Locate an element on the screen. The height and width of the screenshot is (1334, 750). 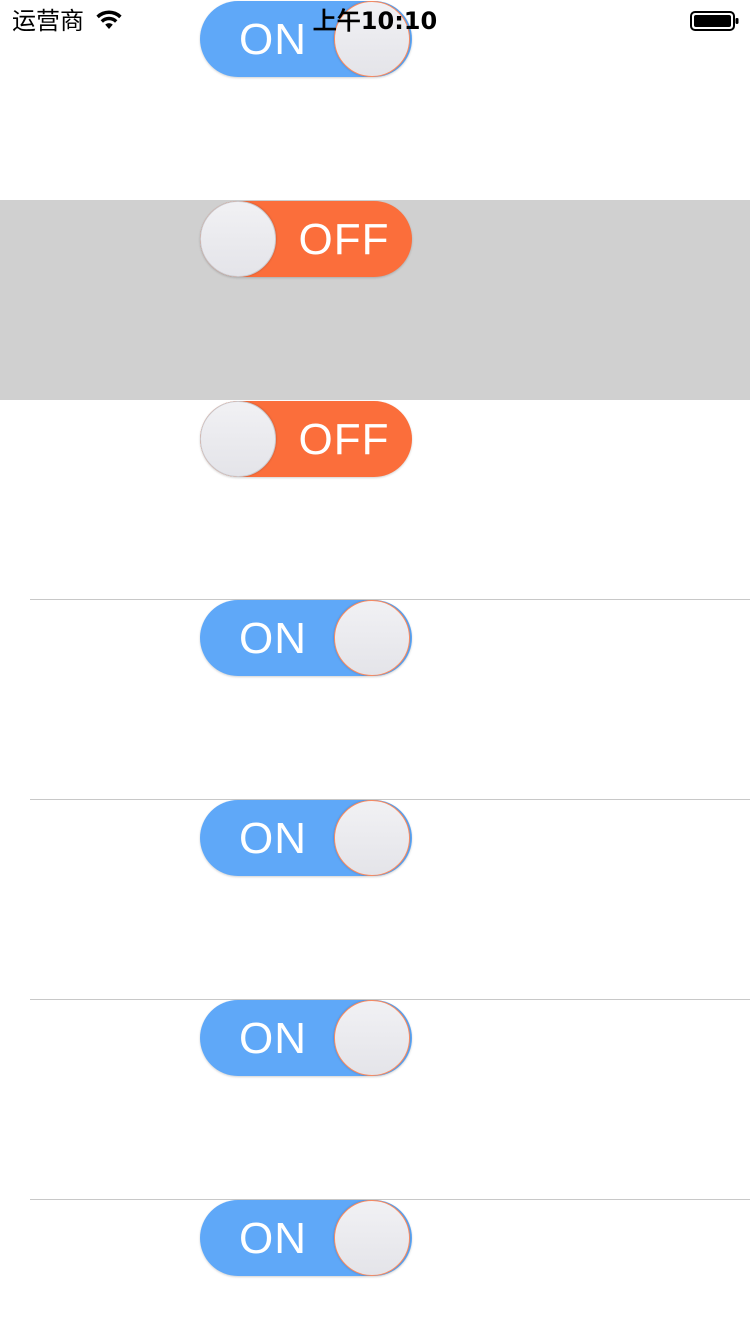
battery-icon is located at coordinates (715, 21).